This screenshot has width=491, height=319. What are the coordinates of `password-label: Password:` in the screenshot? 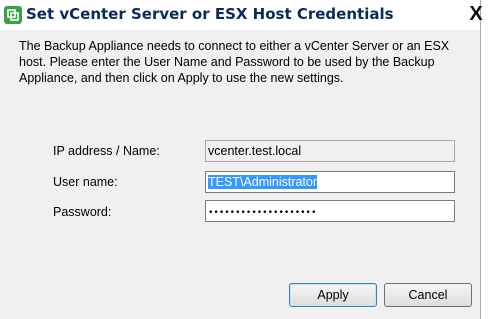 It's located at (82, 212).